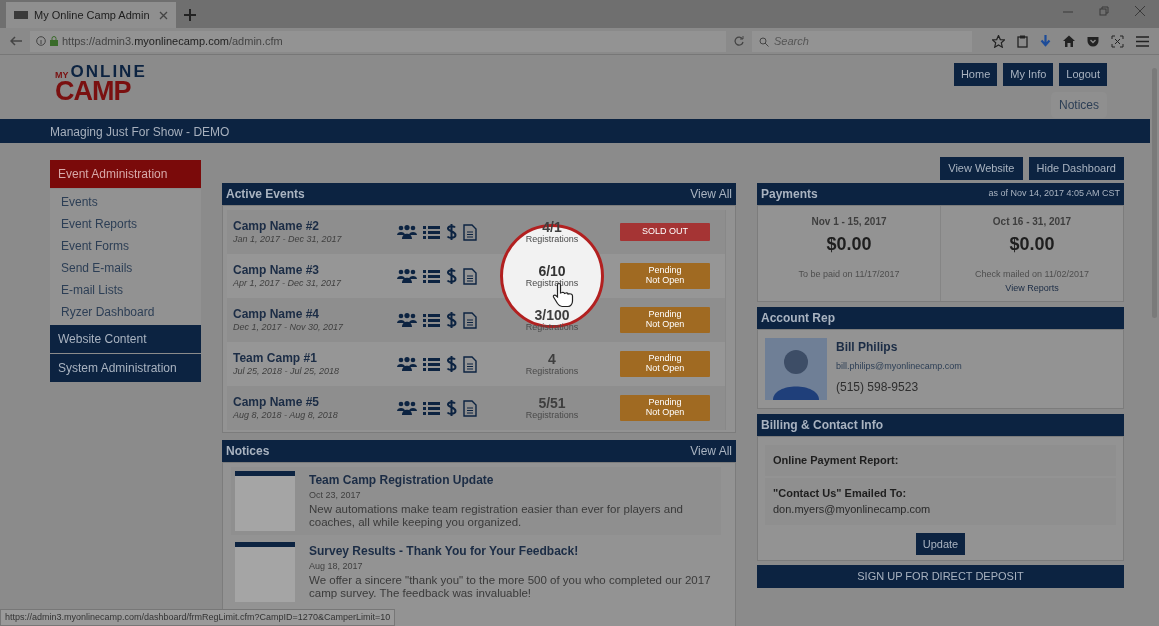  What do you see at coordinates (552, 271) in the screenshot?
I see `registration-count: 6/10` at bounding box center [552, 271].